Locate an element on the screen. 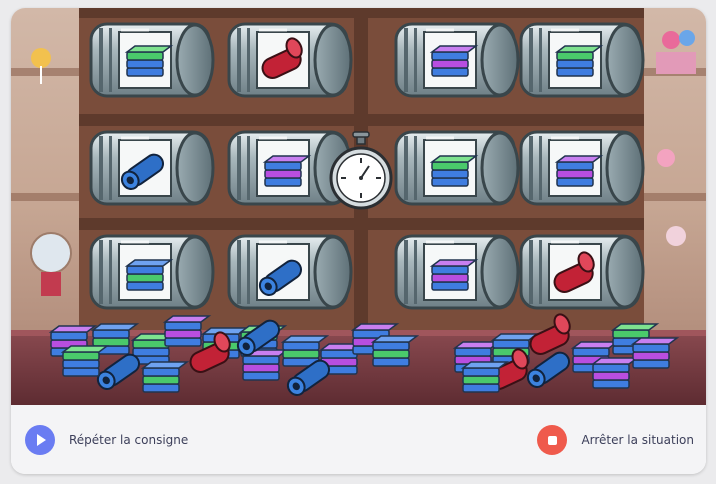 Image resolution: width=716 pixels, height=484 pixels. repeat-instruction-label: Répéter la consigne is located at coordinates (128, 440).